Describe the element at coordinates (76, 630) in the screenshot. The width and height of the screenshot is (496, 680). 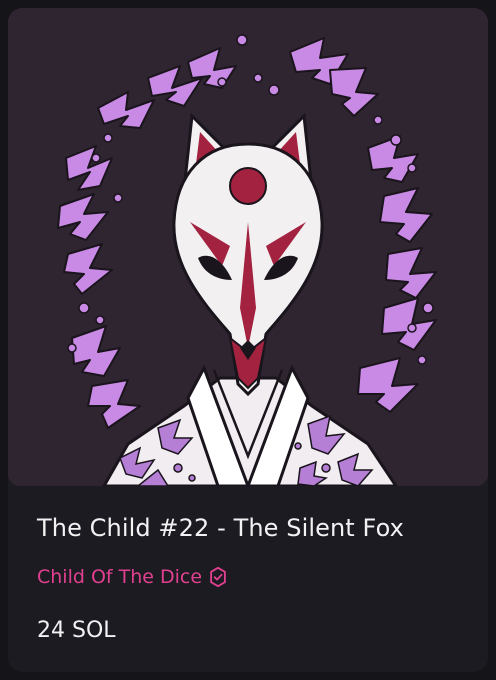
I see `nft-price: 24 SOL` at that location.